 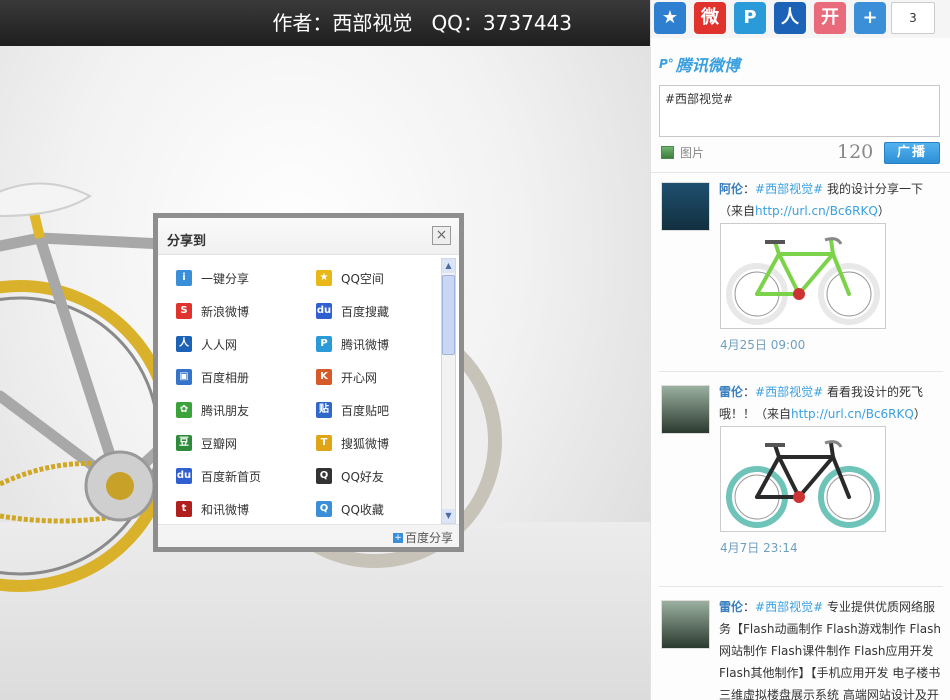 I want to click on share-item: 贴百度贴吧, so click(x=352, y=410).